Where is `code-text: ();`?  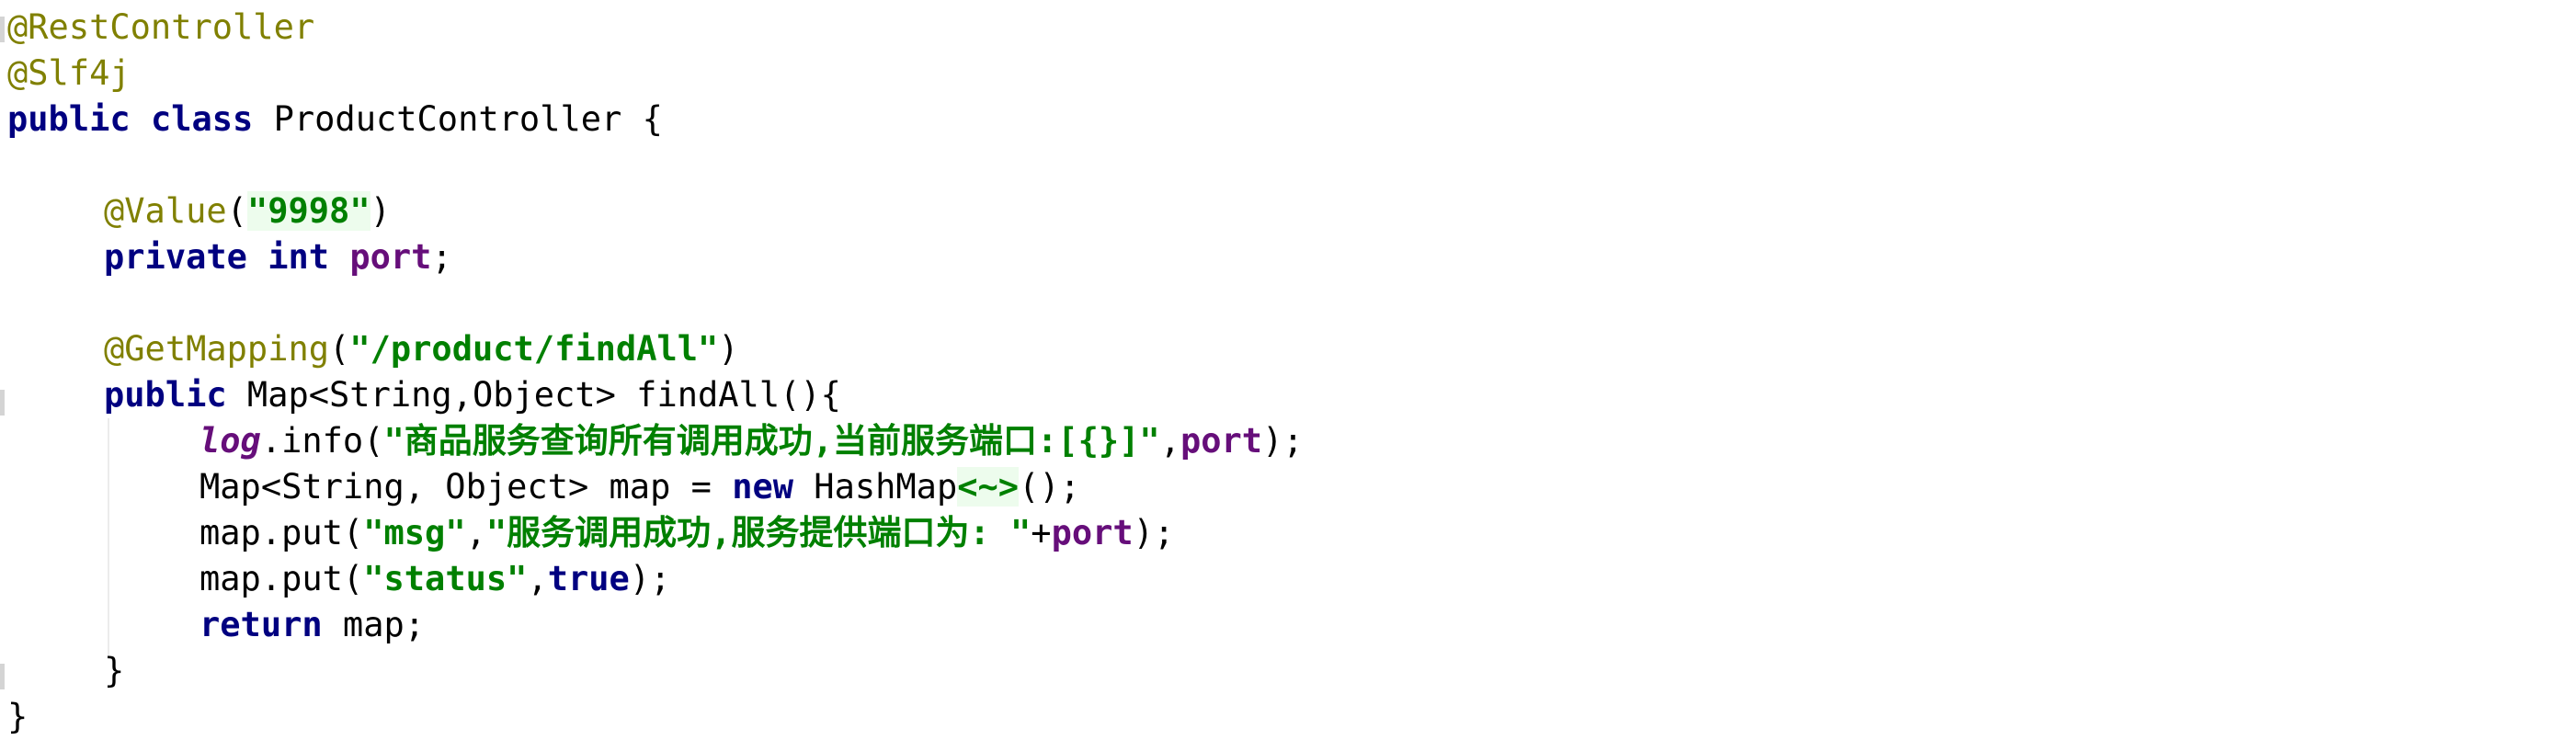
code-text: (); is located at coordinates (1049, 487).